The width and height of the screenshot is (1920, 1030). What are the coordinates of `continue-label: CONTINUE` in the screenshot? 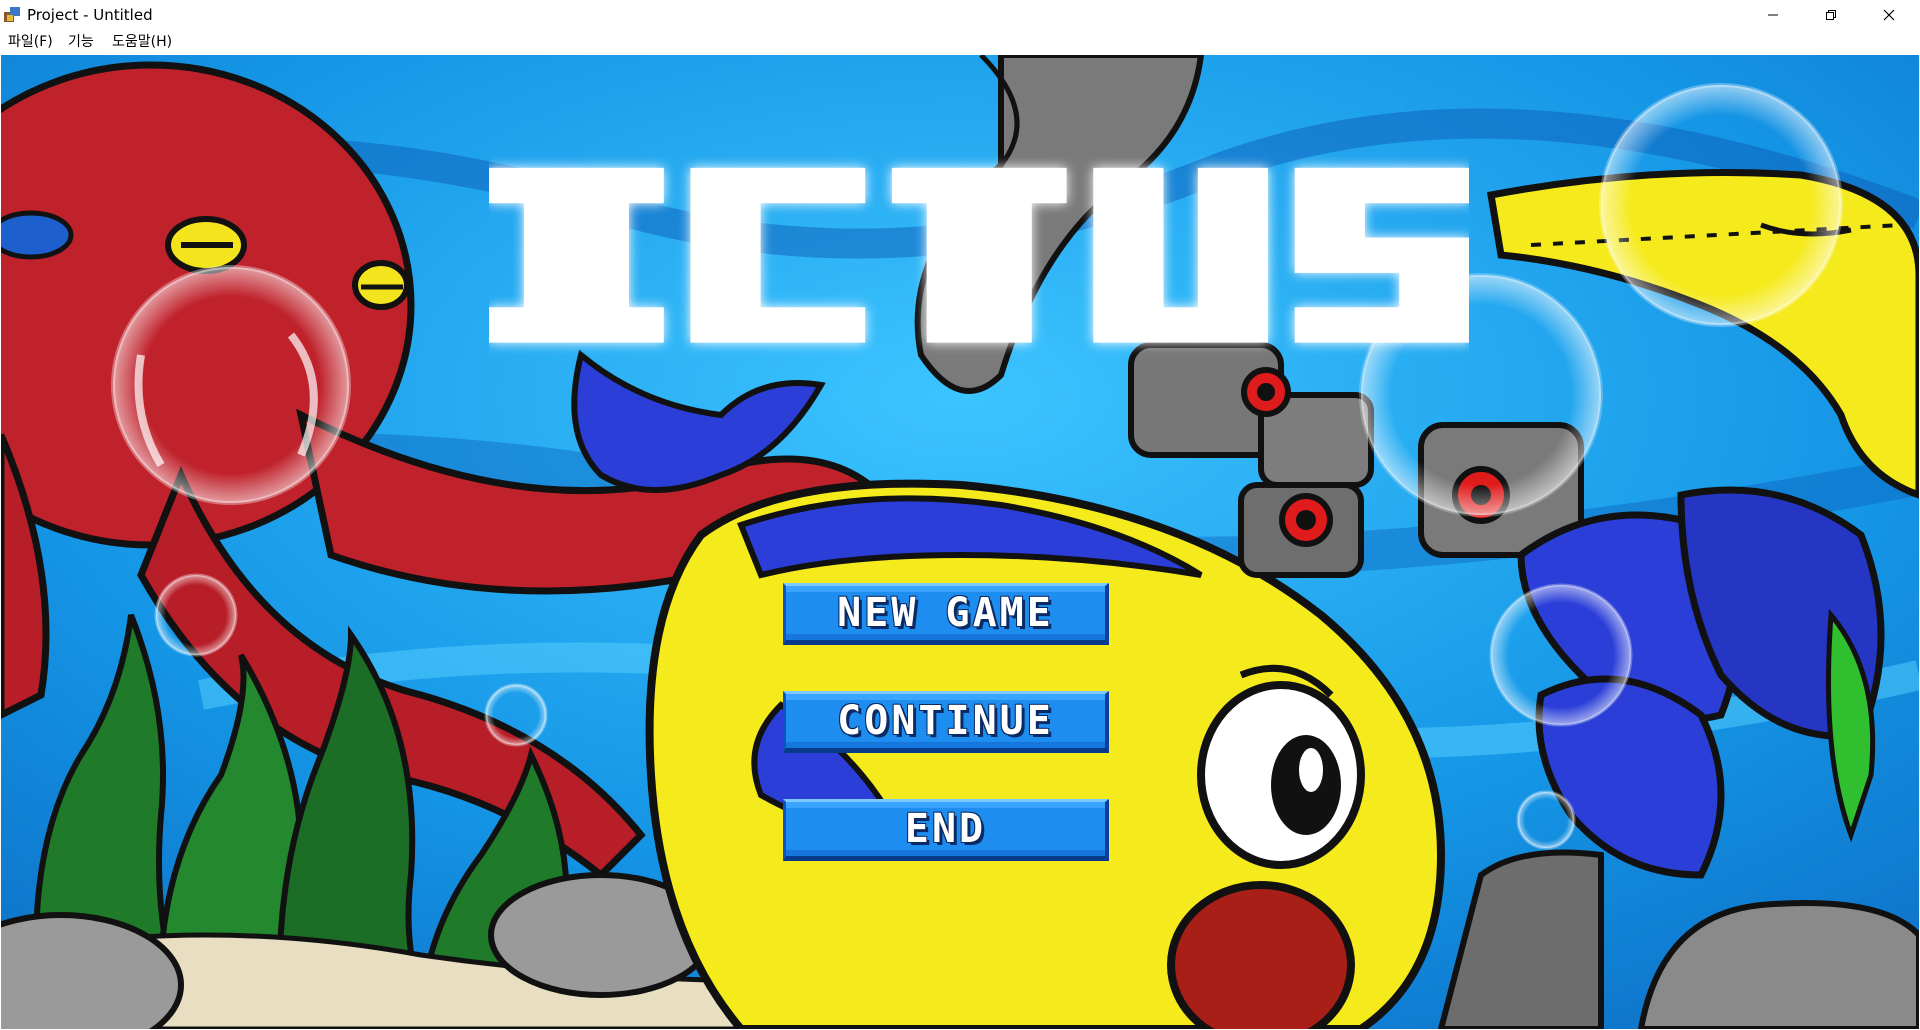 It's located at (945, 721).